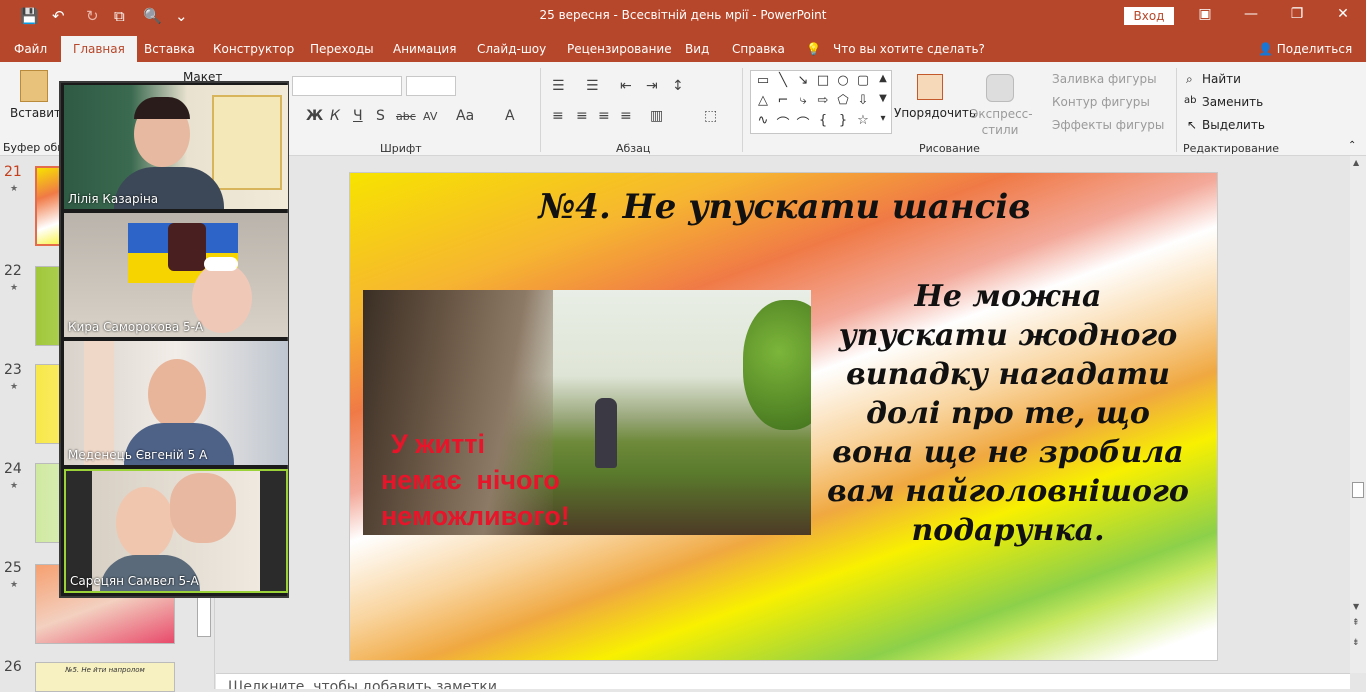  What do you see at coordinates (1149, 16) in the screenshot?
I see `signin-button: Вход` at bounding box center [1149, 16].